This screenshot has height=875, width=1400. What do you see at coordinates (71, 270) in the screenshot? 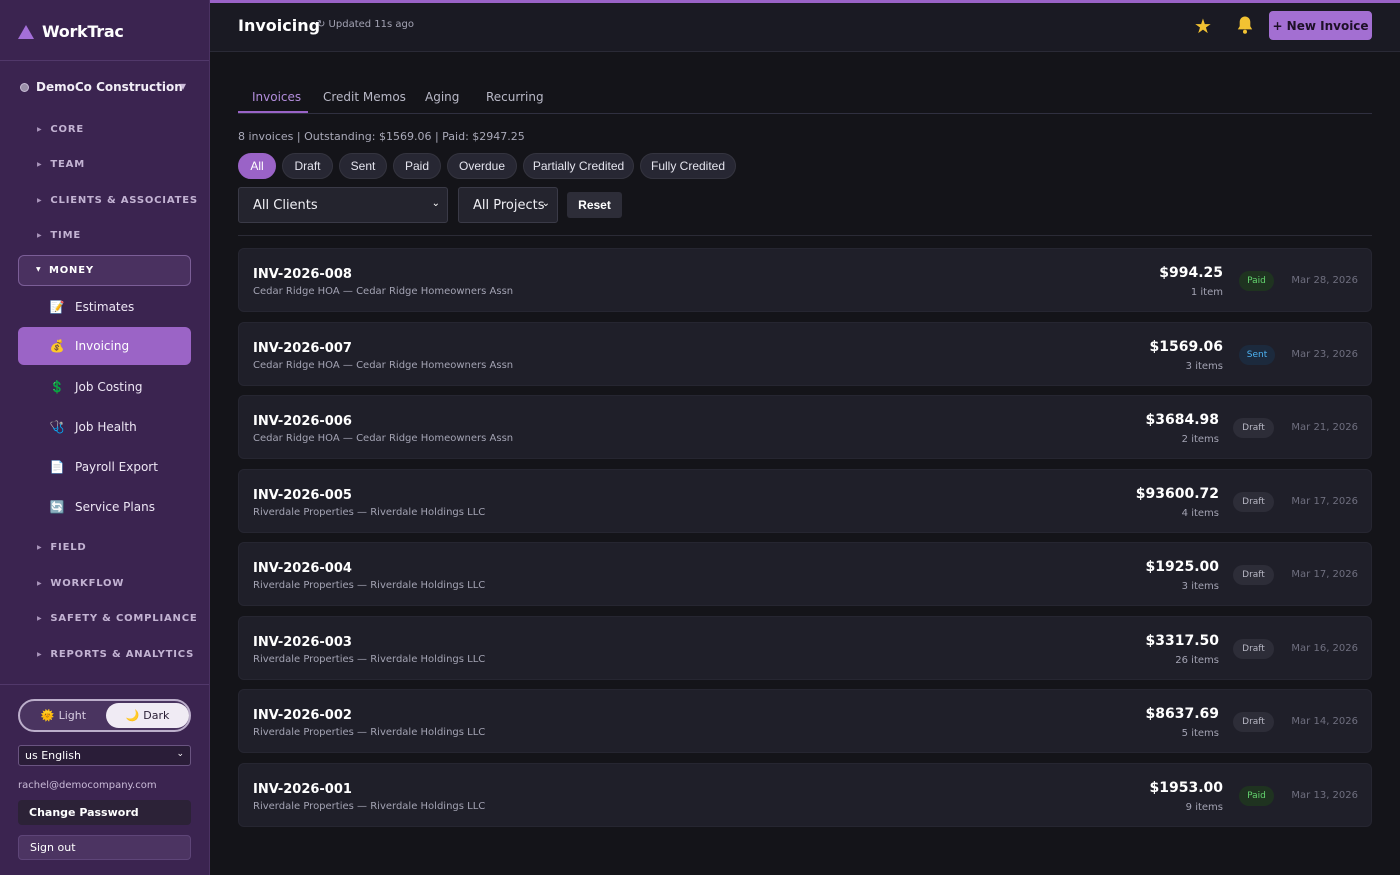
I see `nav-section-label: MONEY` at bounding box center [71, 270].